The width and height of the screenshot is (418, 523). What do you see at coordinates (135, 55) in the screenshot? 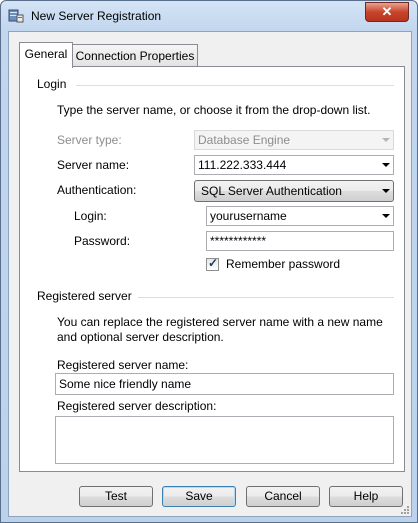
I see `tab-connection-properties: Connection Properties` at bounding box center [135, 55].